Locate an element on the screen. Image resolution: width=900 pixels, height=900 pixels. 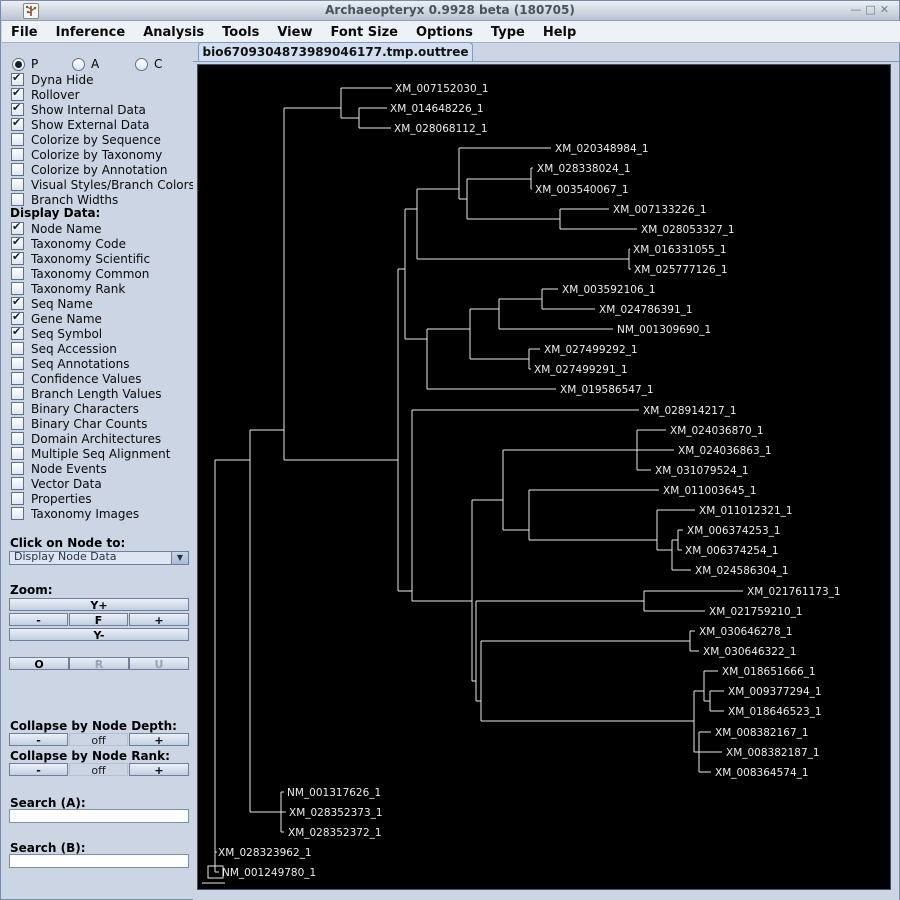
checkbox-show-internal-data: Show Internal Data is located at coordinates (97, 109).